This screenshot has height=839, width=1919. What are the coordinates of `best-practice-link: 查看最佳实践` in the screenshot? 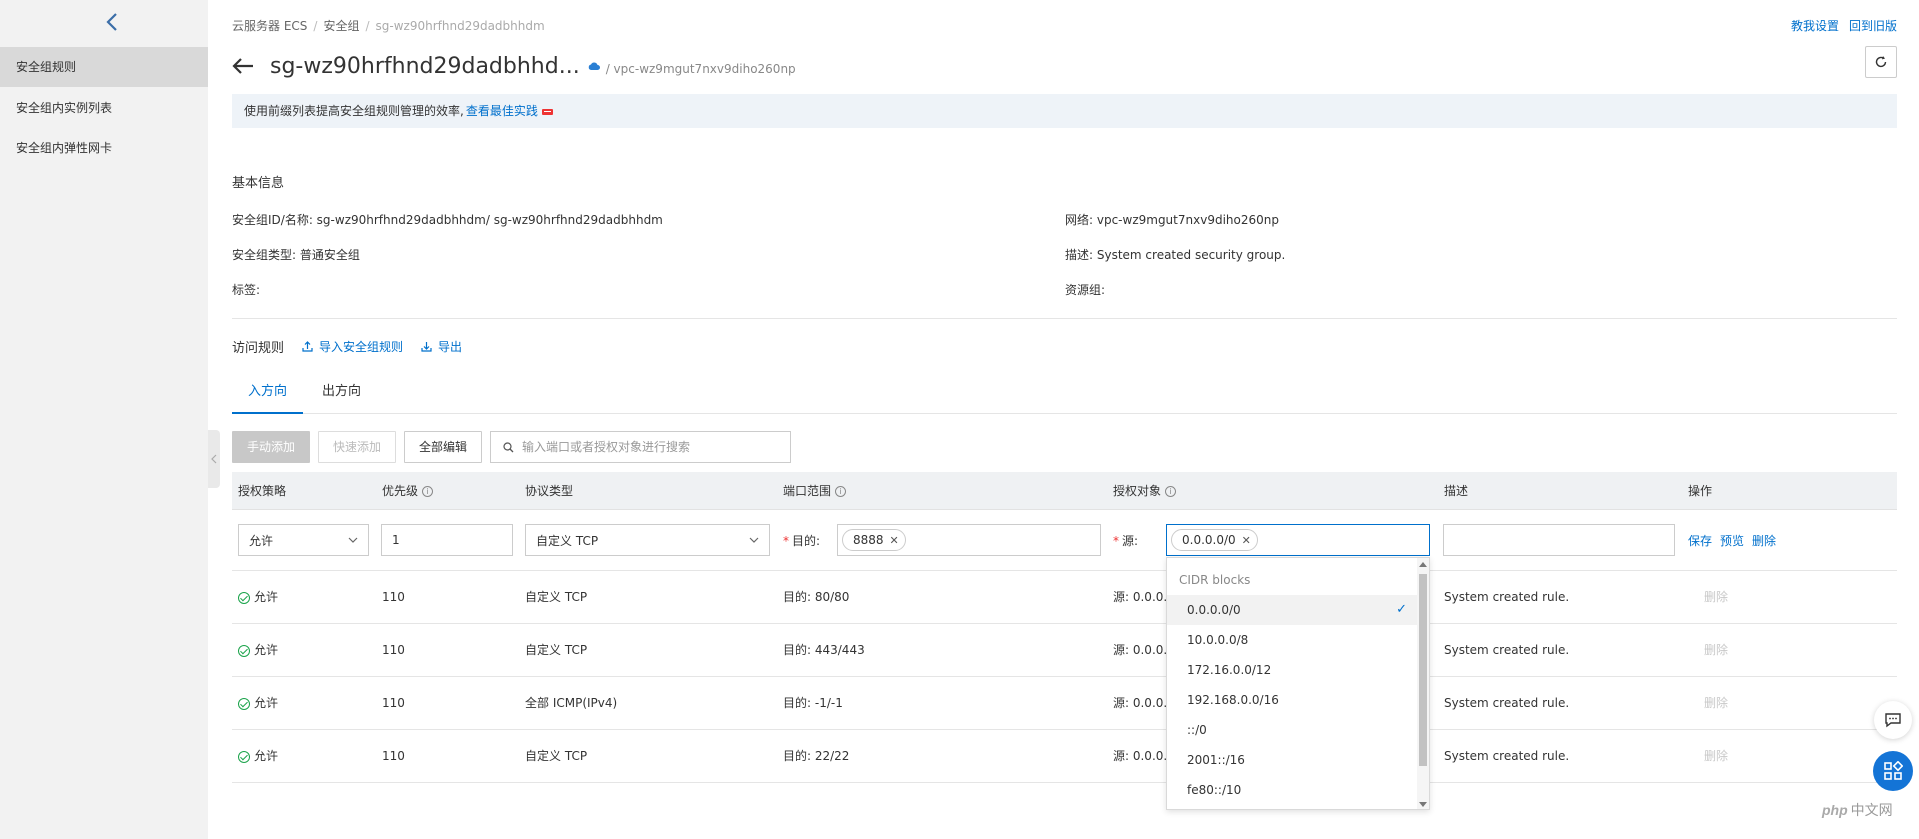 It's located at (502, 111).